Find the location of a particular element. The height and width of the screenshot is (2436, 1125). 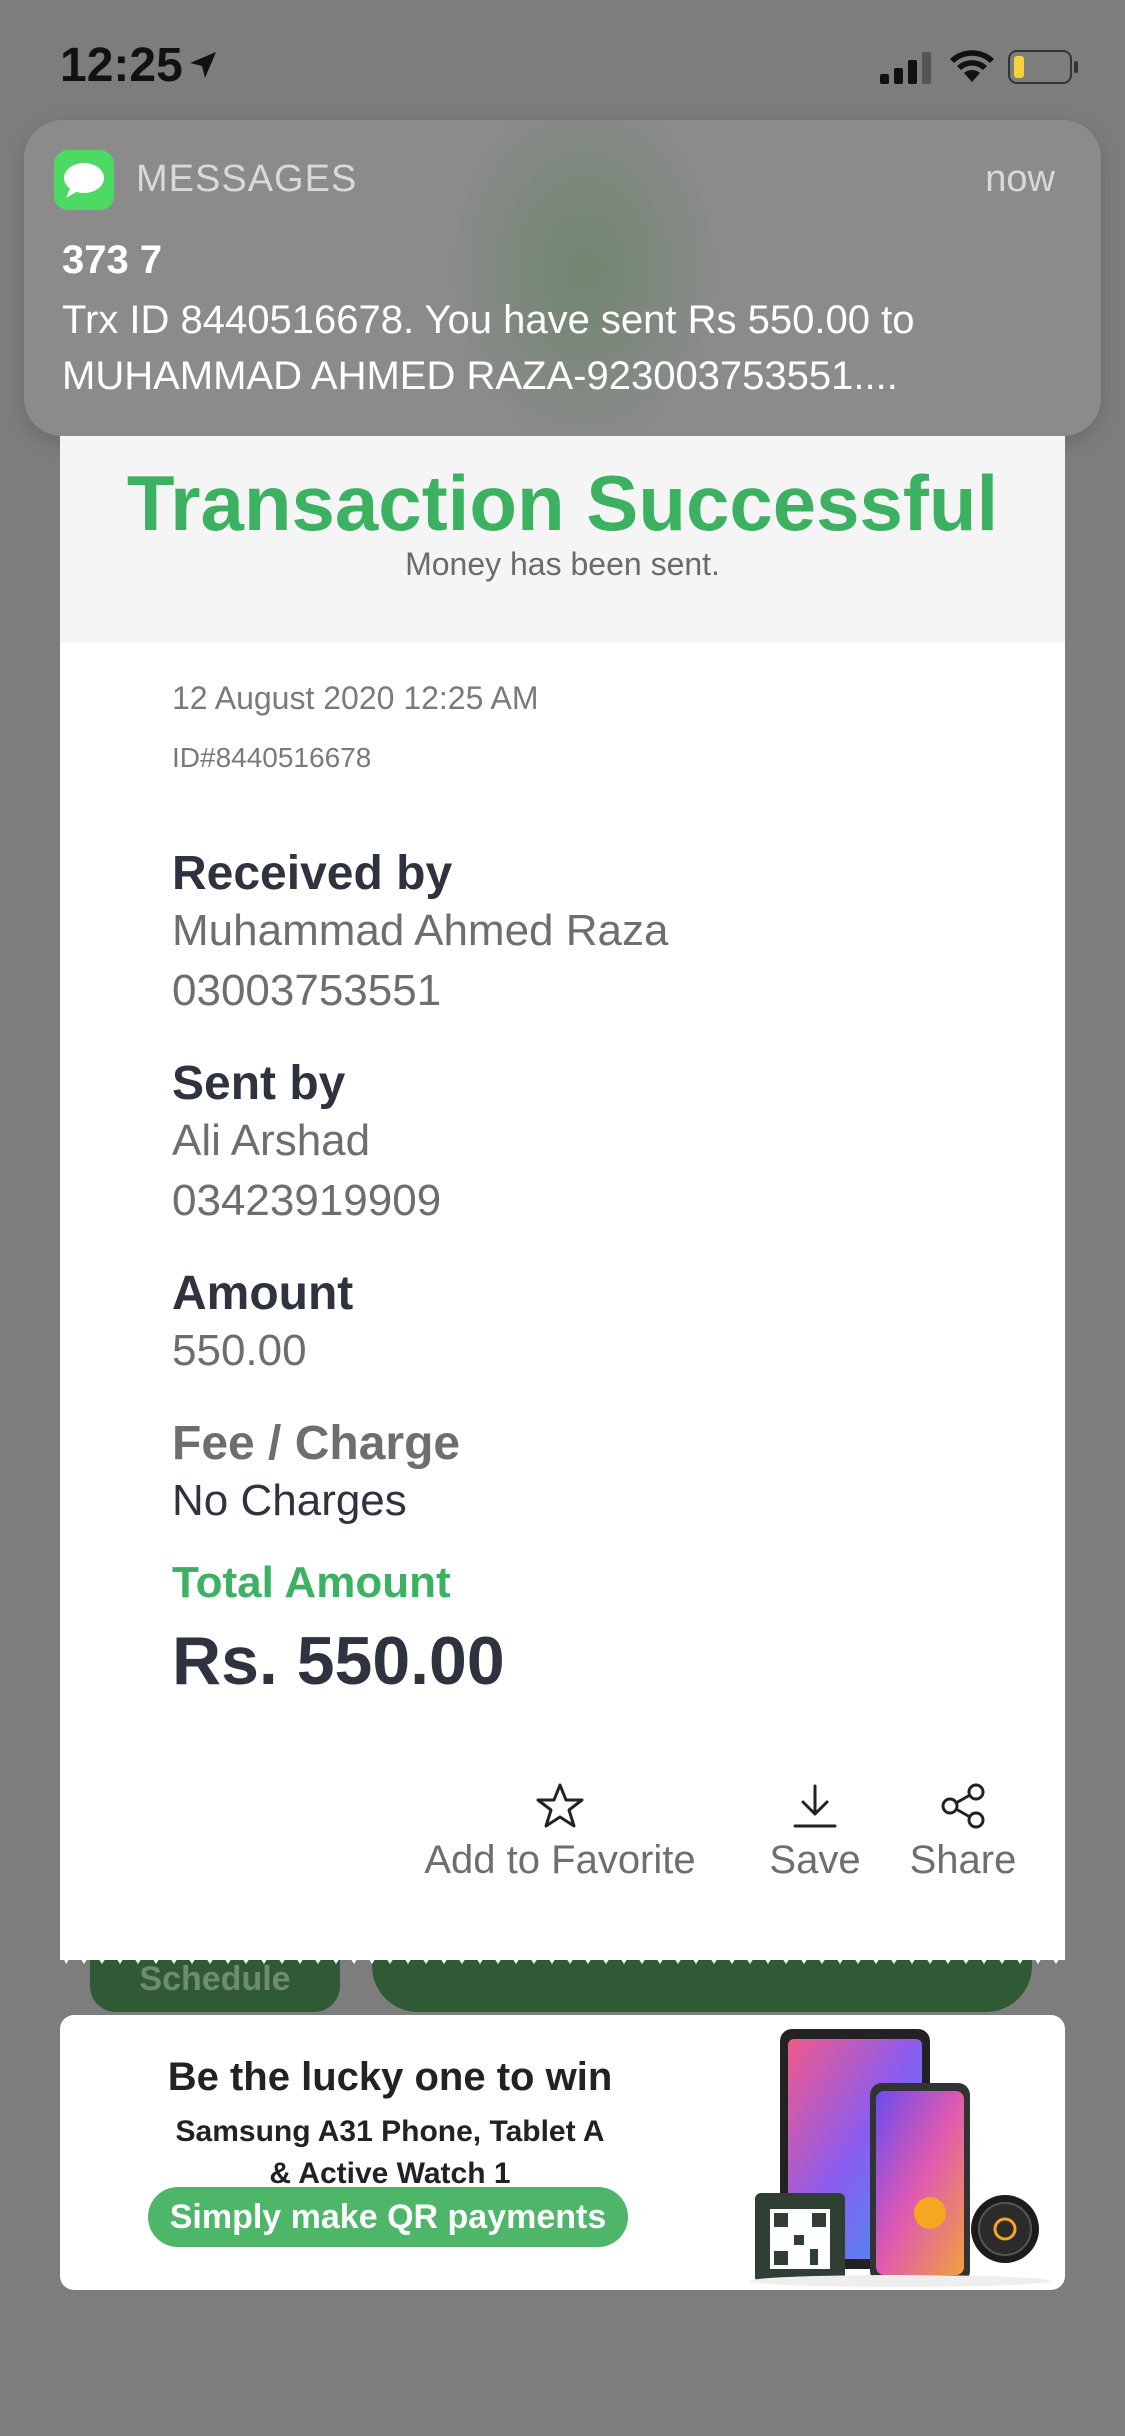

banner-line-2: Samsung A31 Phone, Tablet A is located at coordinates (390, 2131).